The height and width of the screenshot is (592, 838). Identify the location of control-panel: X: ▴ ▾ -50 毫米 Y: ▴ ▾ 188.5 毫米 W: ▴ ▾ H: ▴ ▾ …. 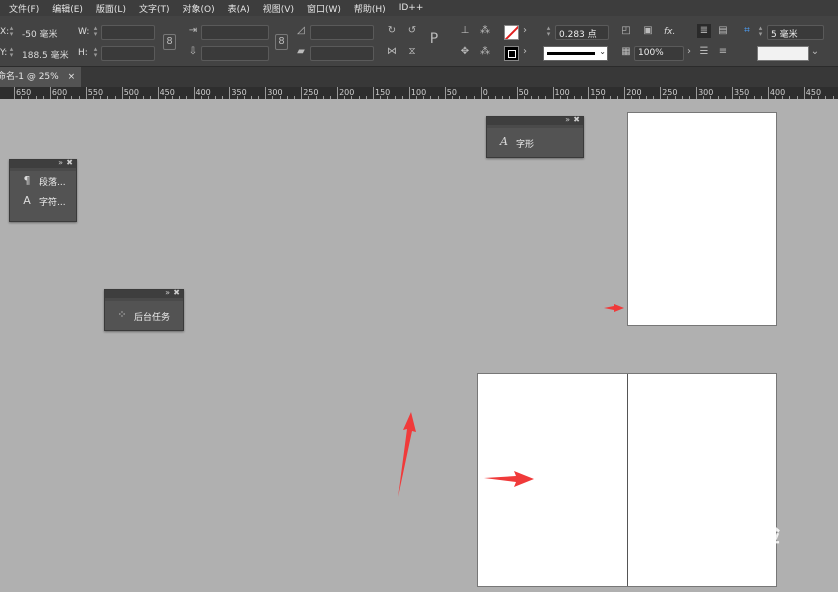
(419, 41).